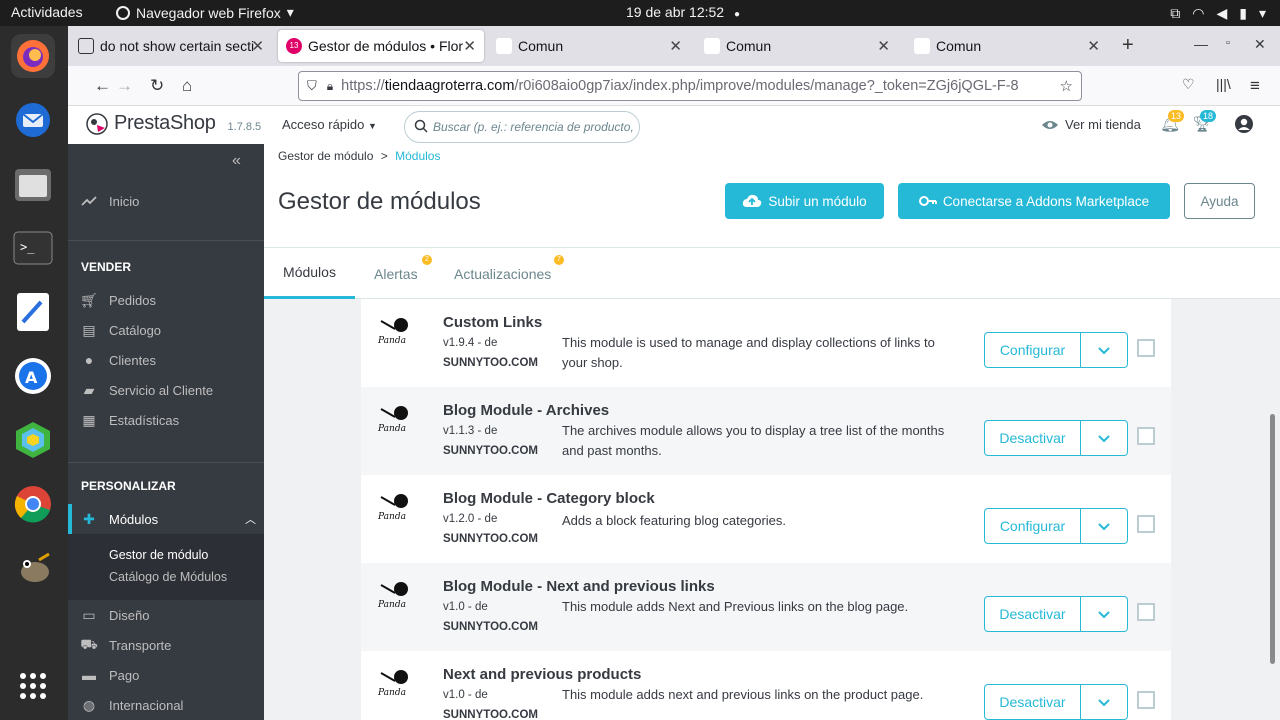  What do you see at coordinates (166, 615) in the screenshot?
I see `sidebar-item-diseno: ▭ Diseño` at bounding box center [166, 615].